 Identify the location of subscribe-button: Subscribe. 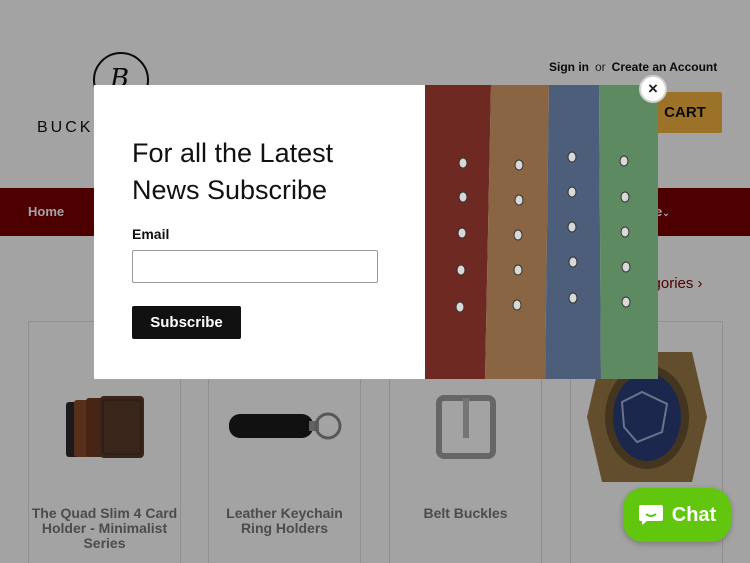
(186, 322).